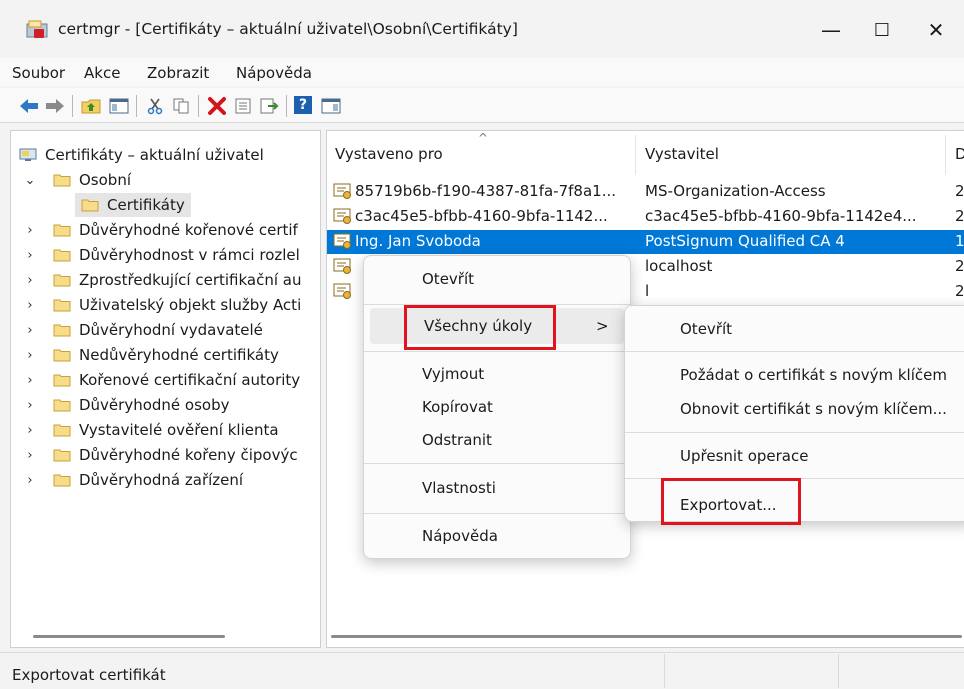  What do you see at coordinates (217, 106) in the screenshot?
I see `delete-icon` at bounding box center [217, 106].